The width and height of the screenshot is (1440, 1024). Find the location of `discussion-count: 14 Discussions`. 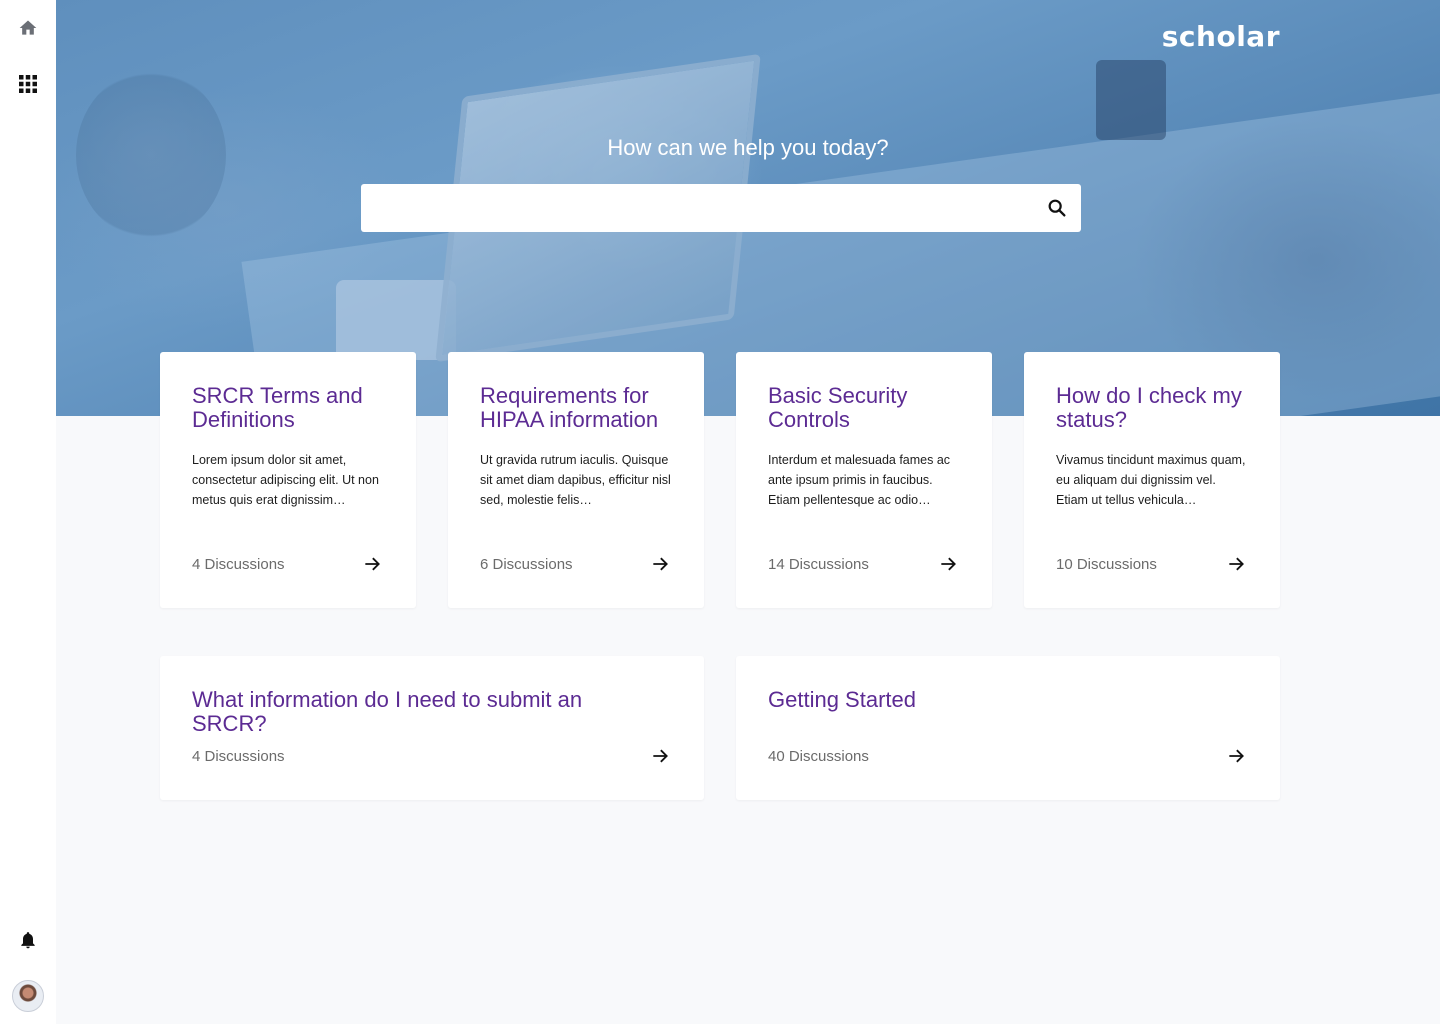

discussion-count: 14 Discussions is located at coordinates (818, 564).